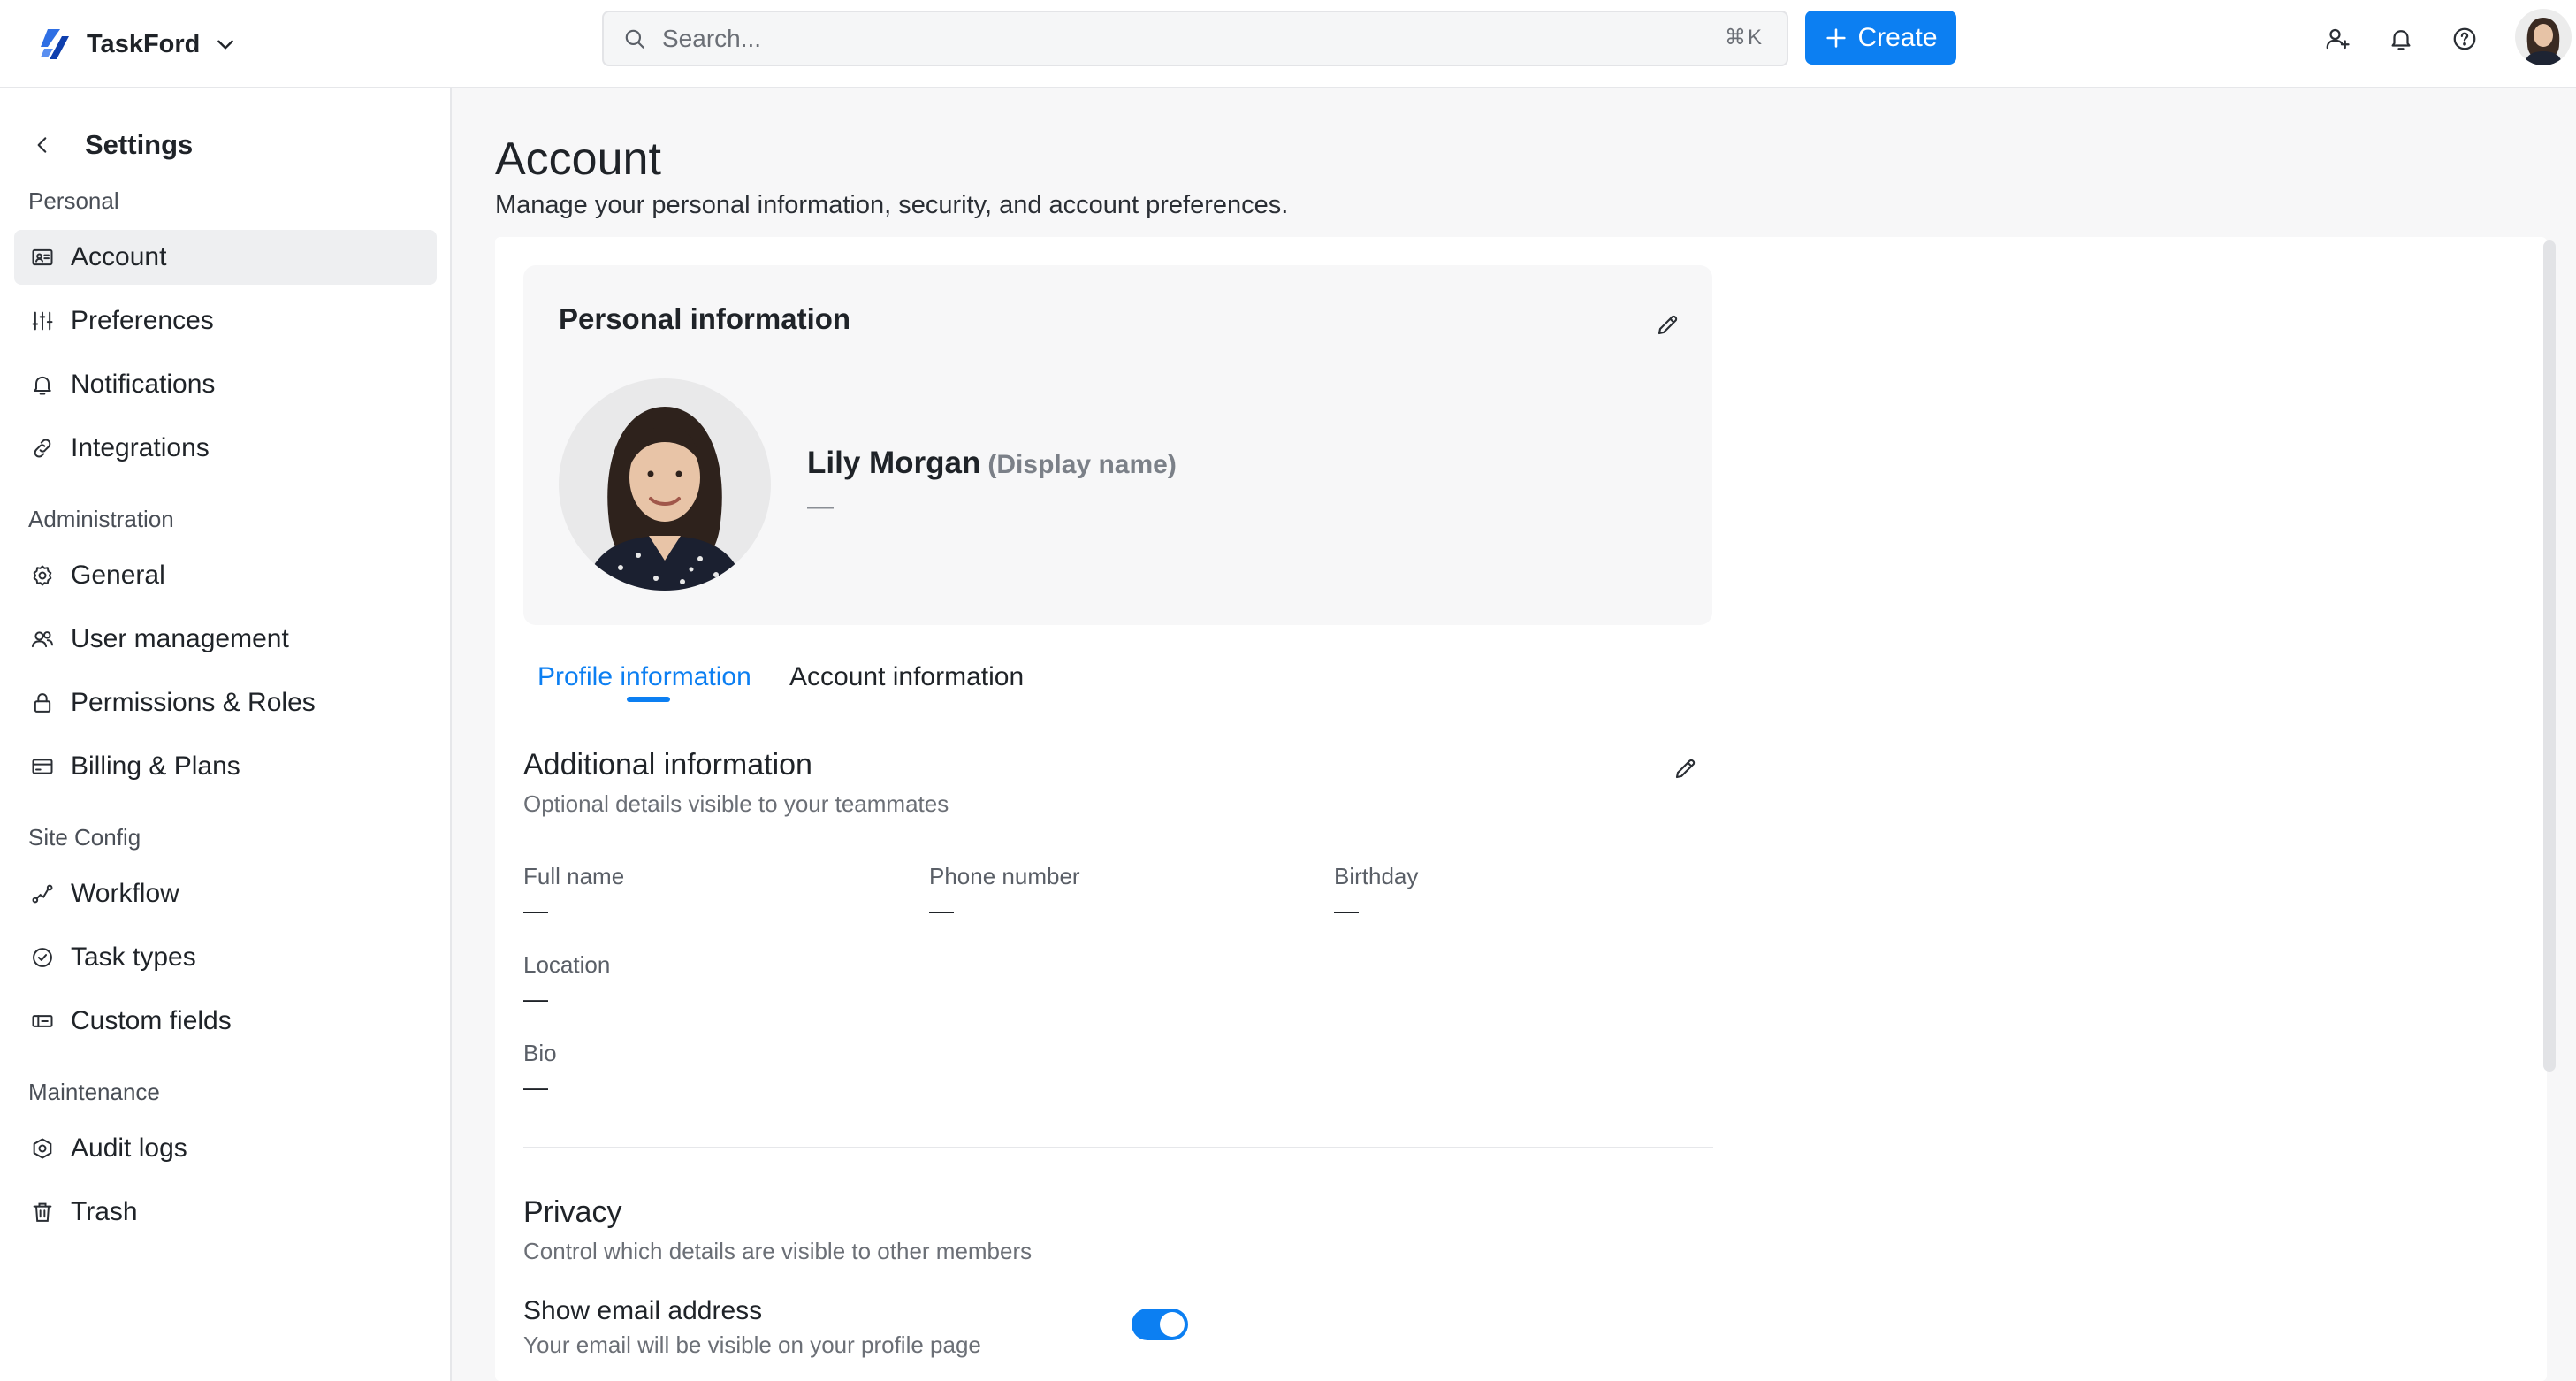 The image size is (2576, 1381). Describe the element at coordinates (139, 144) in the screenshot. I see `sidebar-title: Settings` at that location.